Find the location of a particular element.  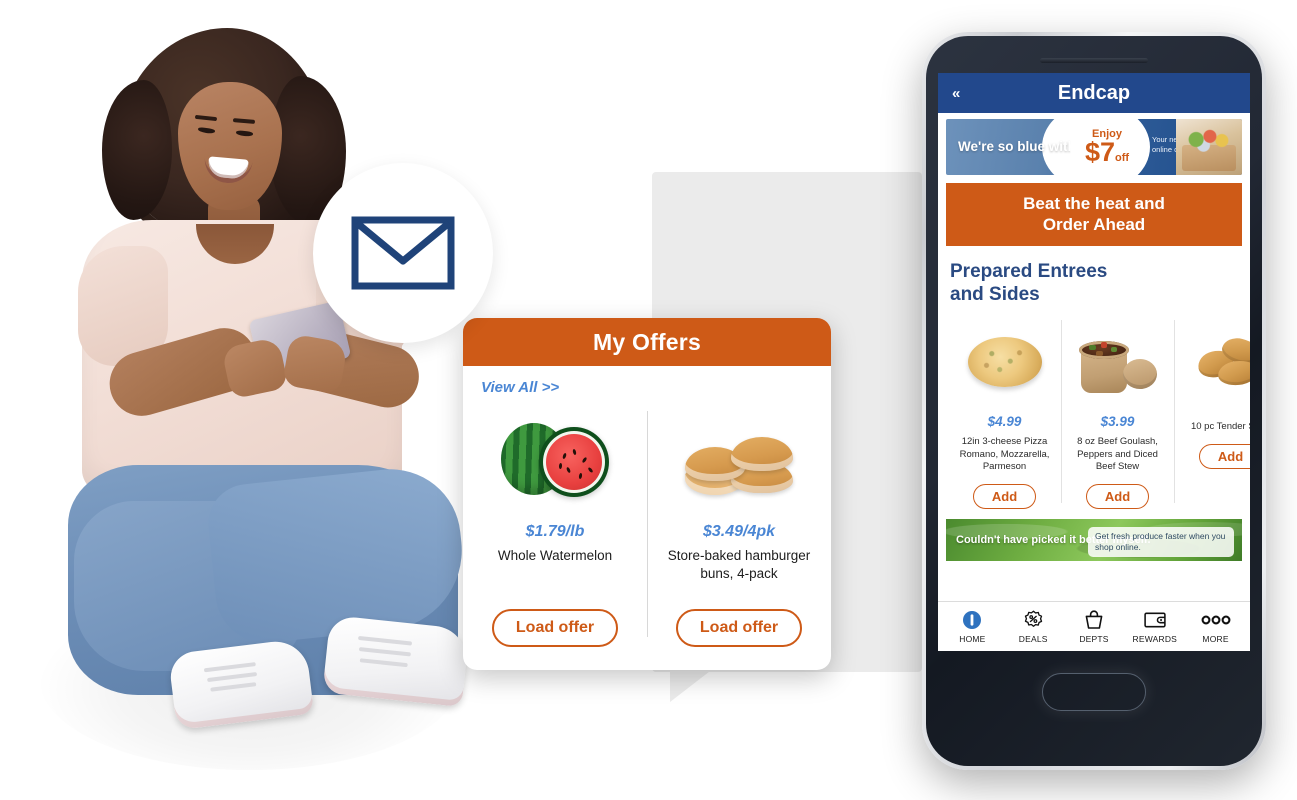

app-header: « Endcap is located at coordinates (1094, 93).